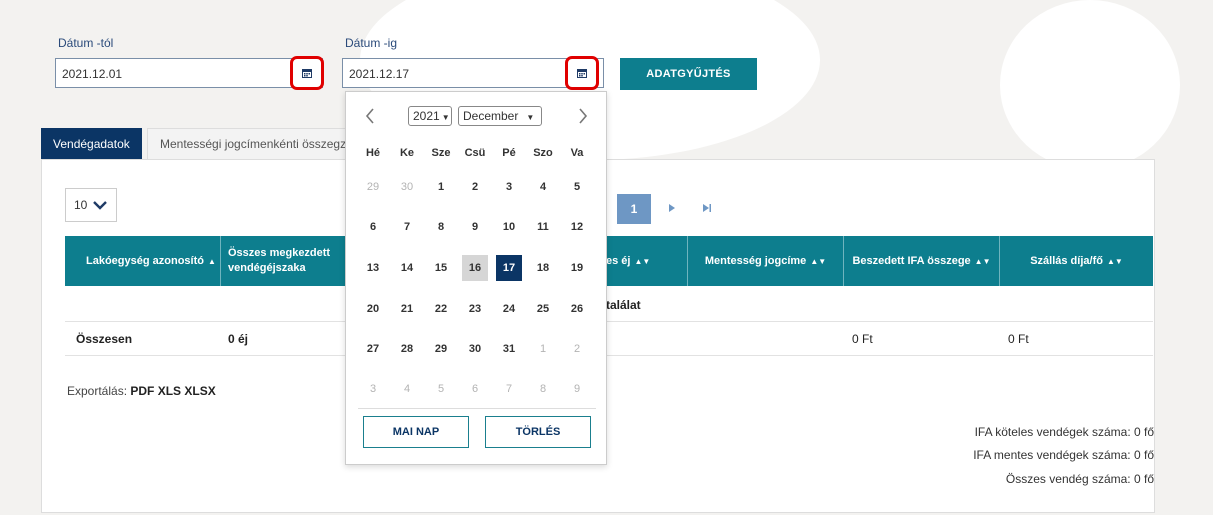 The image size is (1213, 515). What do you see at coordinates (672, 208) in the screenshot?
I see `next-page-icon` at bounding box center [672, 208].